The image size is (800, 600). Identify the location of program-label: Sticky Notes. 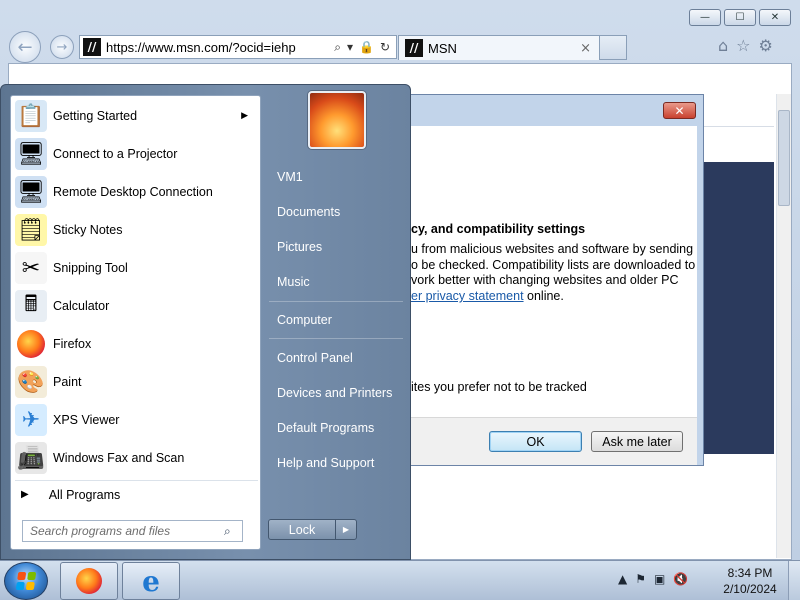
(88, 230).